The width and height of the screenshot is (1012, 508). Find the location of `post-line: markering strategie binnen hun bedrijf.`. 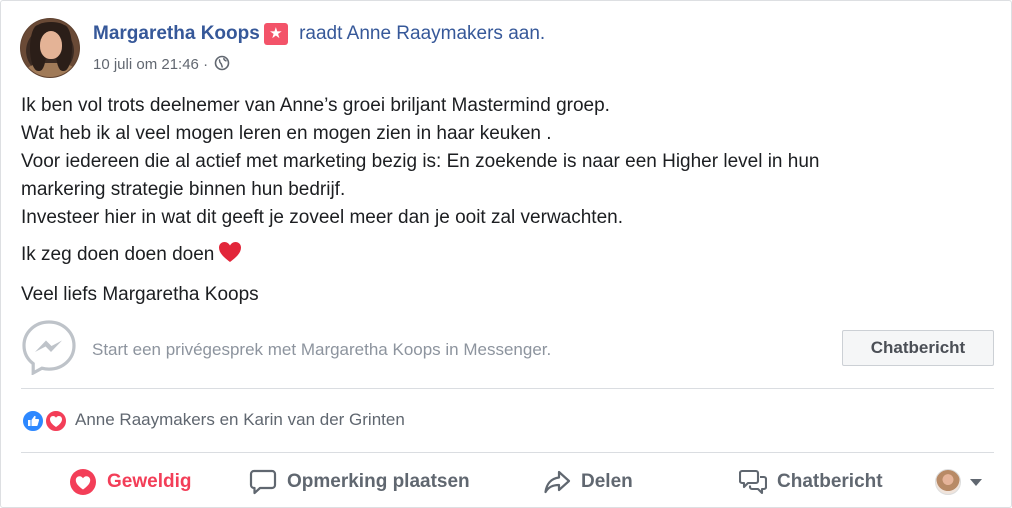

post-line: markering strategie binnen hun bedrijf. is located at coordinates (183, 189).